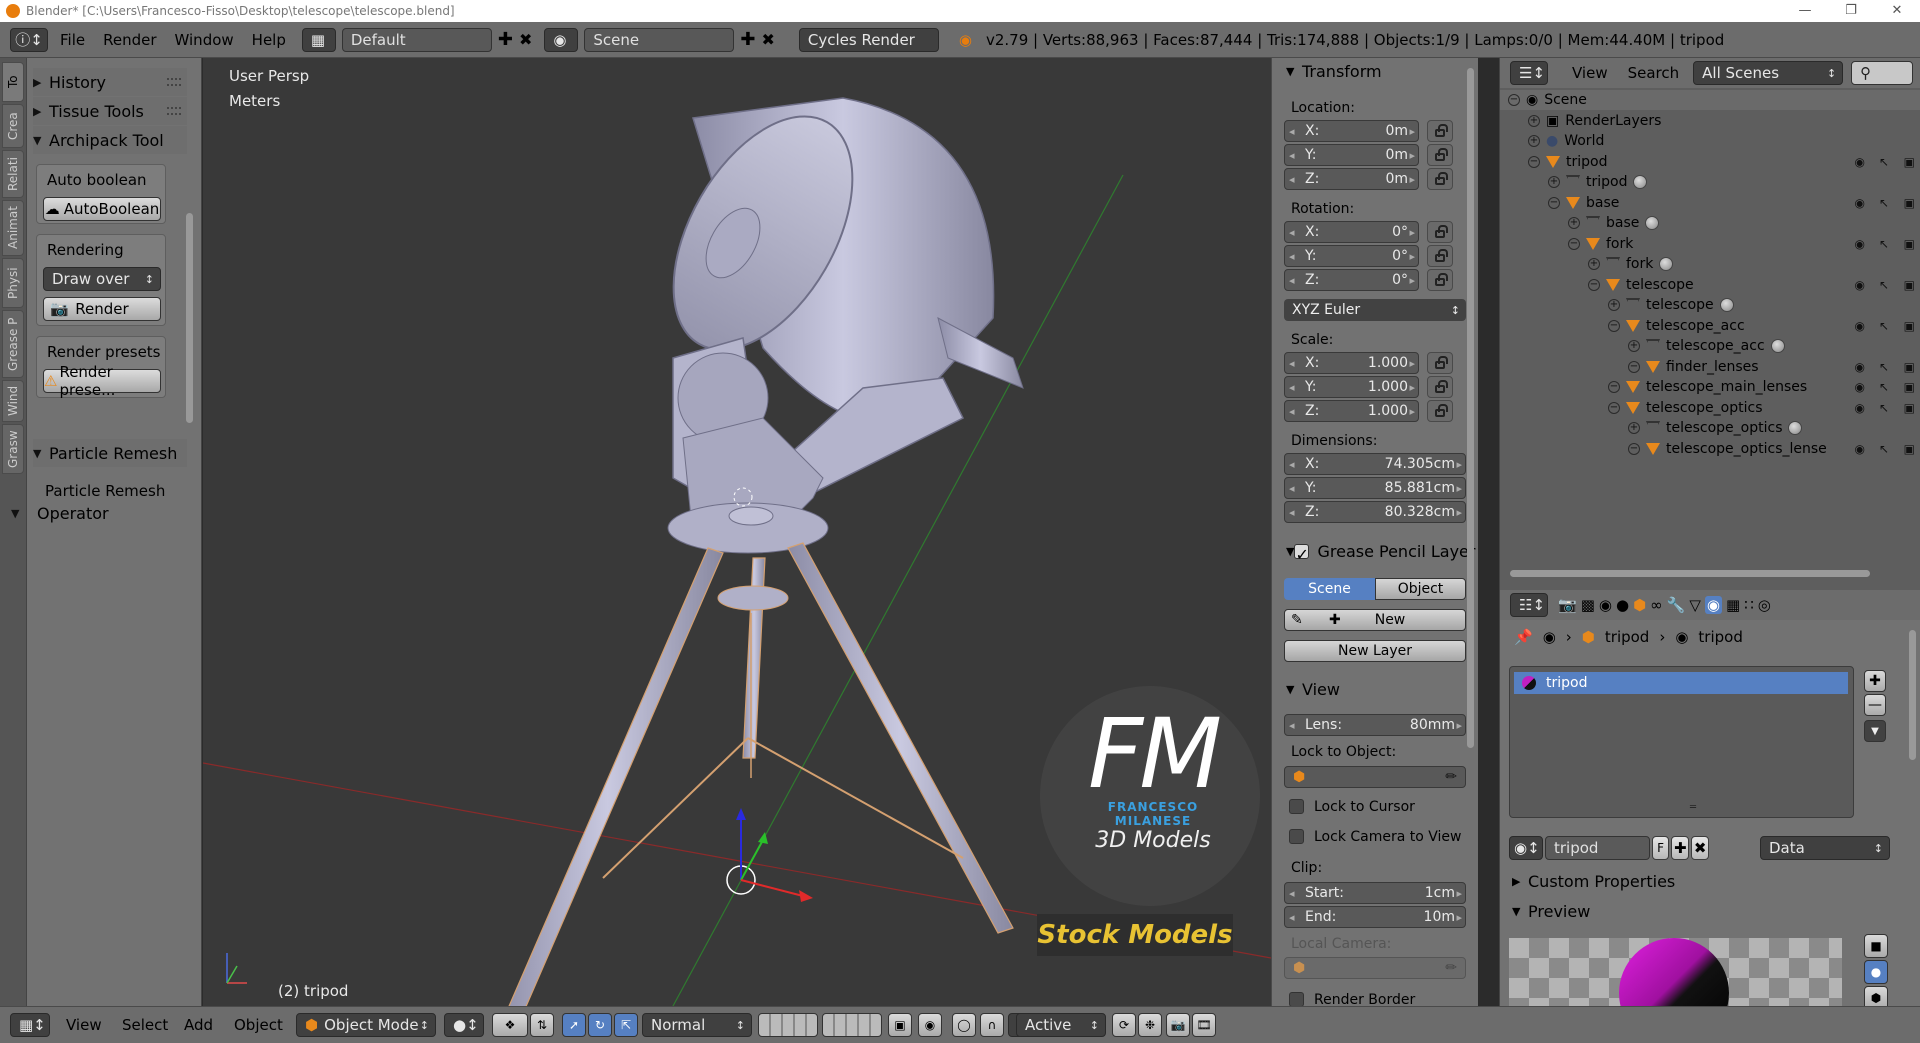 The image size is (1920, 1043). What do you see at coordinates (105, 491) in the screenshot?
I see `particle-remesh-button: Particle Remesh` at bounding box center [105, 491].